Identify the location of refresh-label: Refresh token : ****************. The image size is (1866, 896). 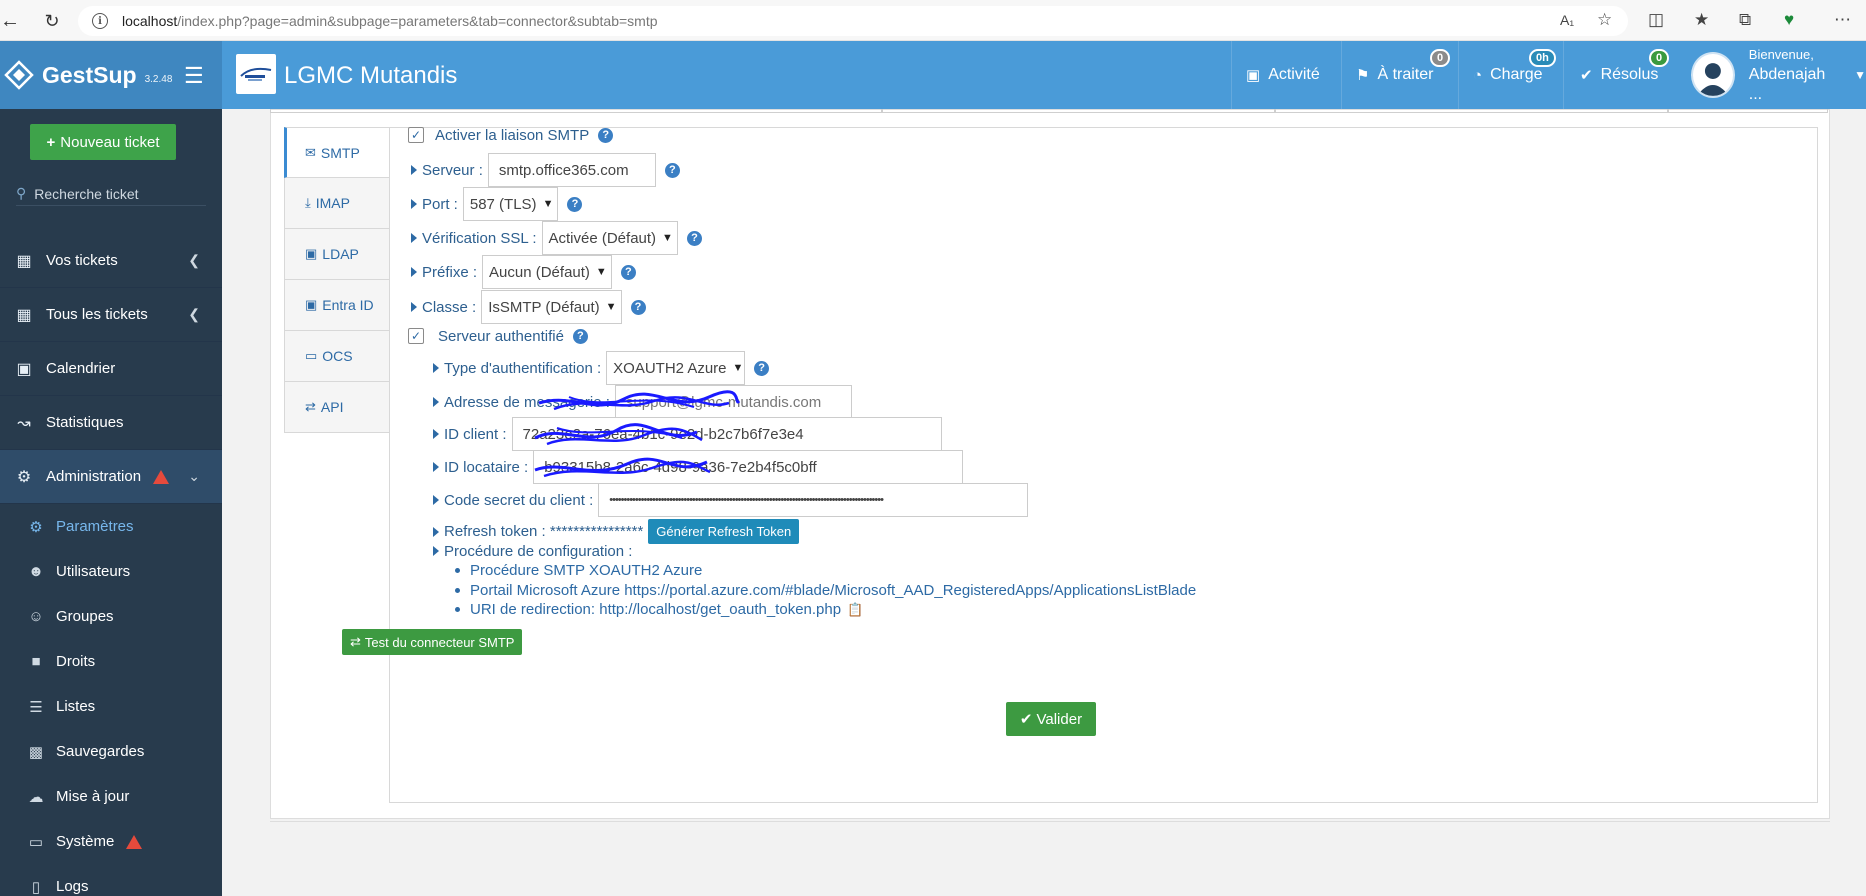
(544, 531).